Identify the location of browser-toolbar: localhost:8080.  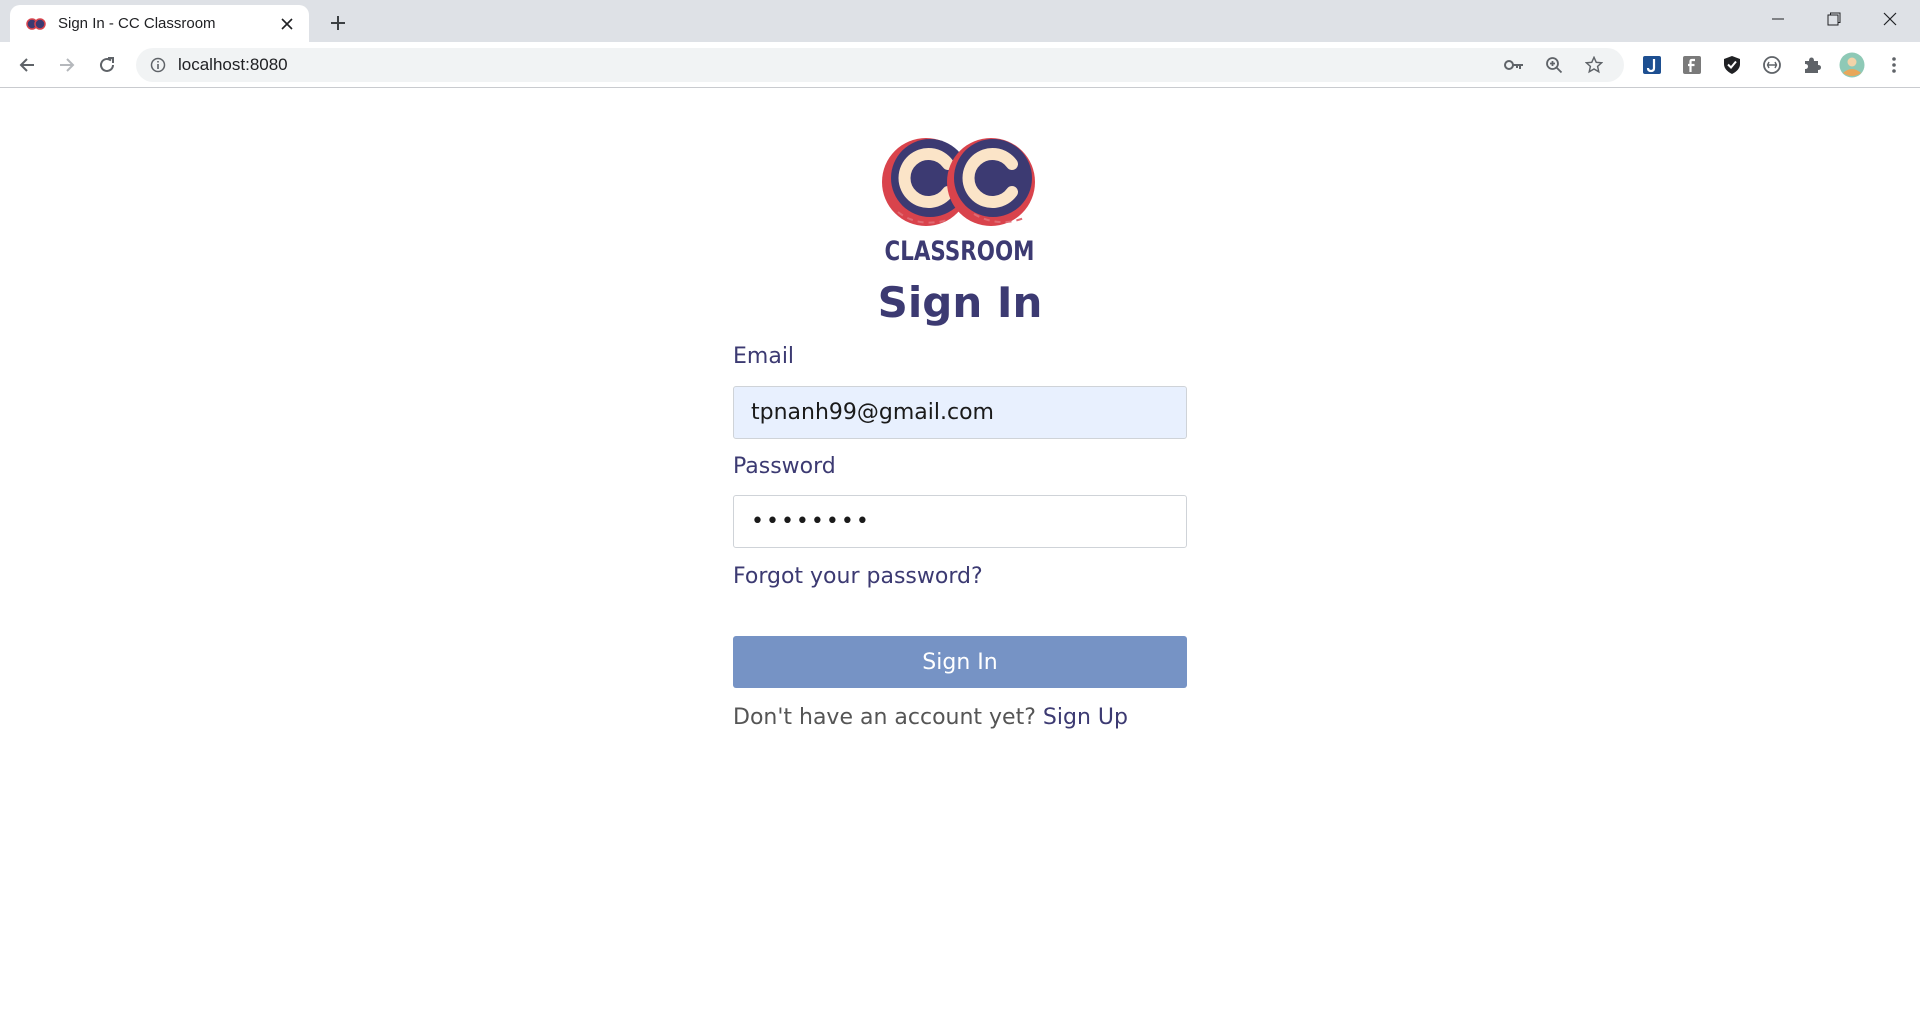
(960, 65).